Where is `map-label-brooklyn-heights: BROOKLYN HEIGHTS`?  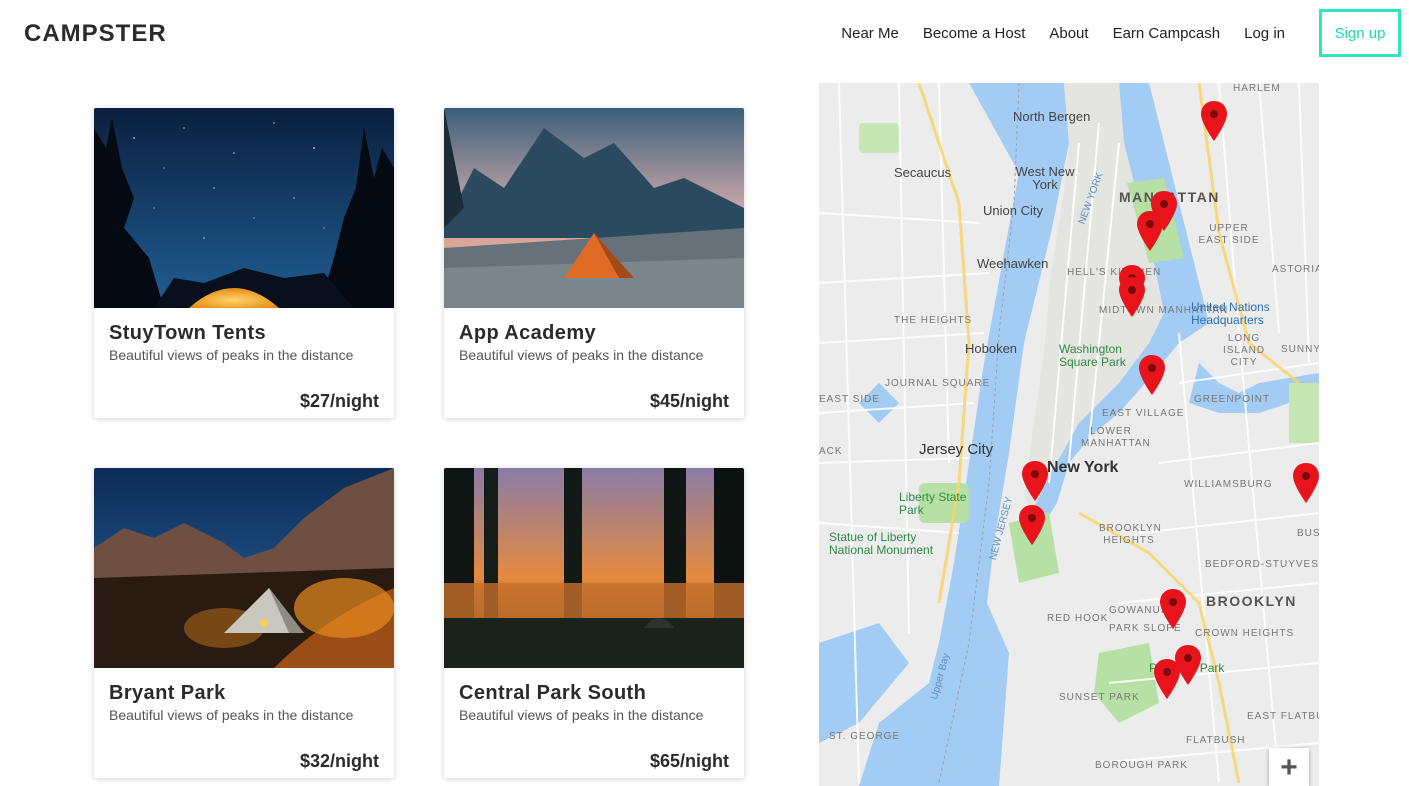 map-label-brooklyn-heights: BROOKLYN HEIGHTS is located at coordinates (1130, 534).